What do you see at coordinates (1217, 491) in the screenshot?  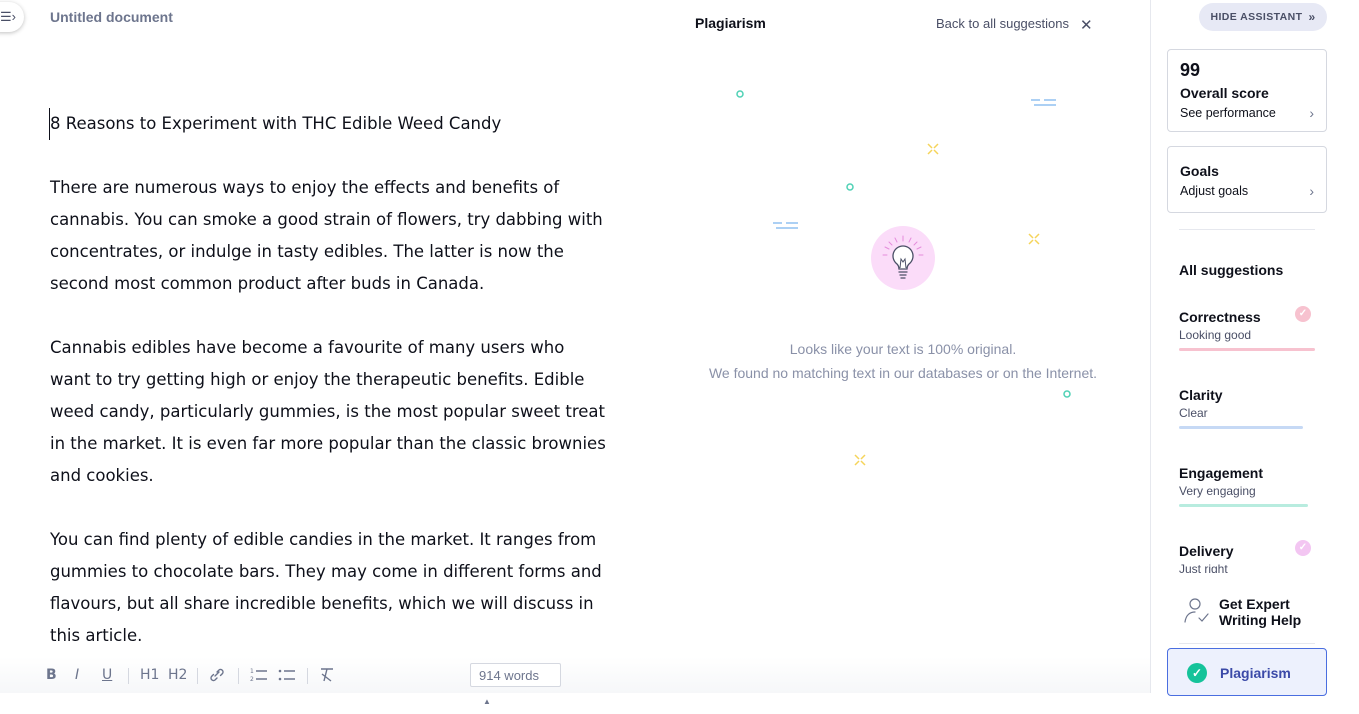 I see `category-status: Very engaging` at bounding box center [1217, 491].